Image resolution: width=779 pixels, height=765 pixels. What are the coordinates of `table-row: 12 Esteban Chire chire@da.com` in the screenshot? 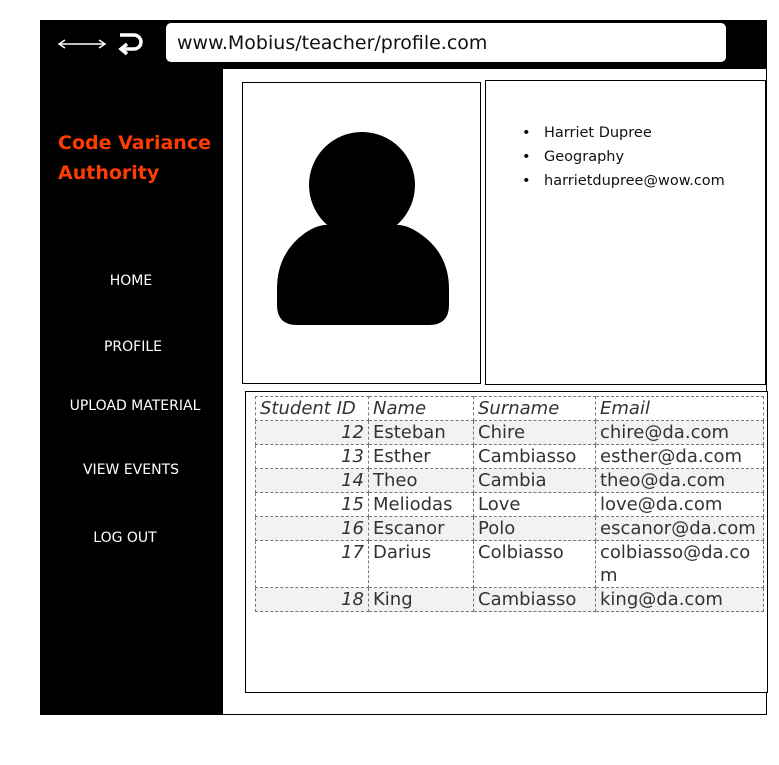 It's located at (509, 432).